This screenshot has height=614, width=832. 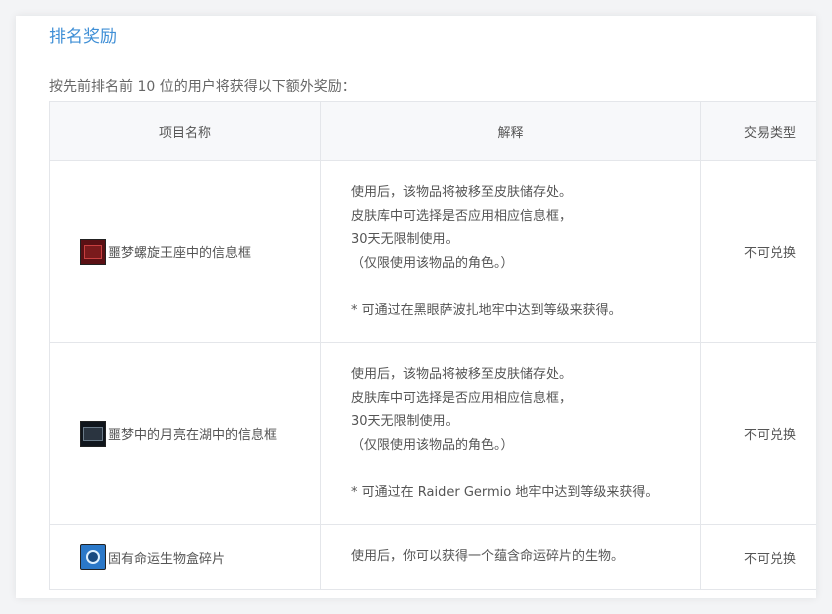 I want to click on destiny-box-icon, so click(x=93, y=557).